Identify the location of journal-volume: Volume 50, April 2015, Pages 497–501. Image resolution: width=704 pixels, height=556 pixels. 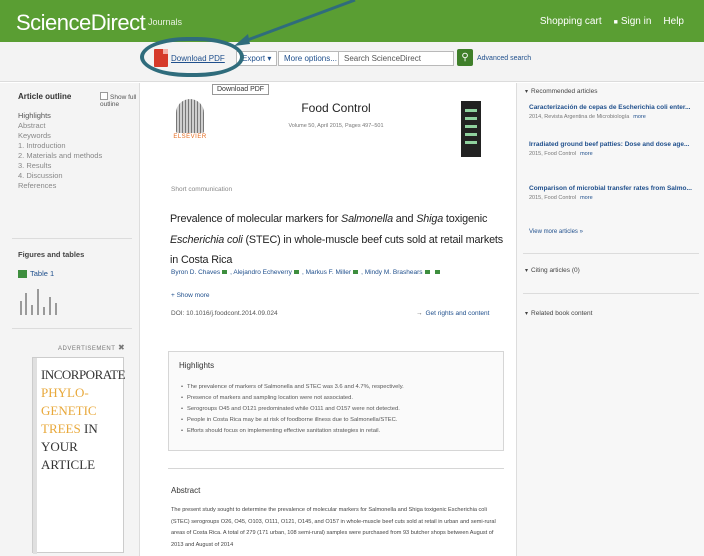
(336, 126).